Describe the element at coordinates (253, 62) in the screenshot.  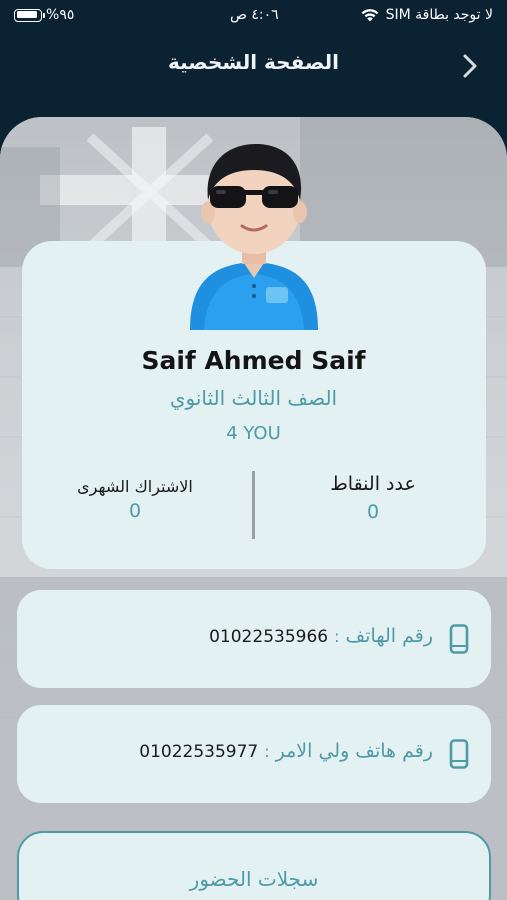
I see `page-title: الصفحة الشخصية` at that location.